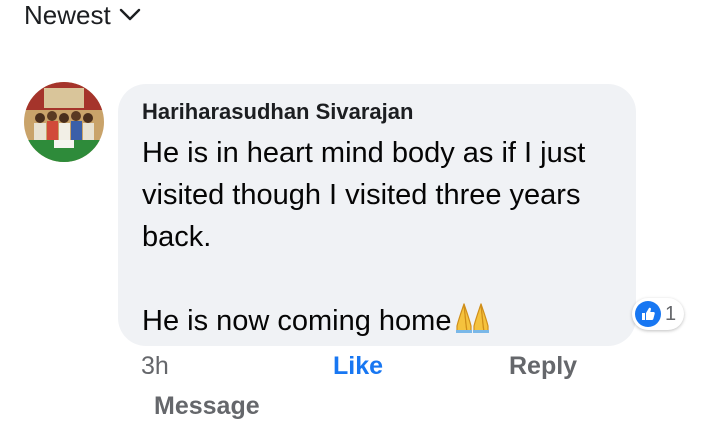 The width and height of the screenshot is (719, 435). What do you see at coordinates (671, 313) in the screenshot?
I see `reaction-count: 1` at bounding box center [671, 313].